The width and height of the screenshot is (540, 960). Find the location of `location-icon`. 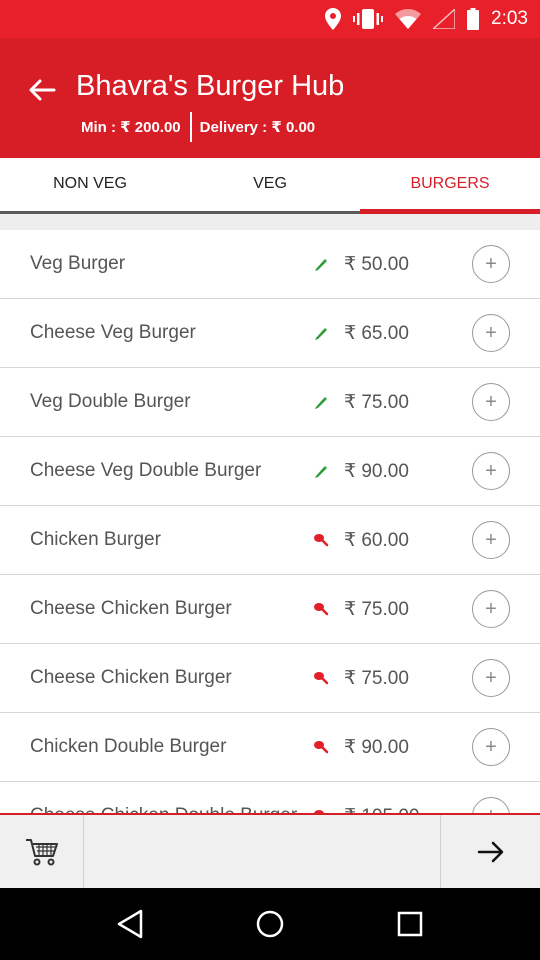

location-icon is located at coordinates (333, 19).